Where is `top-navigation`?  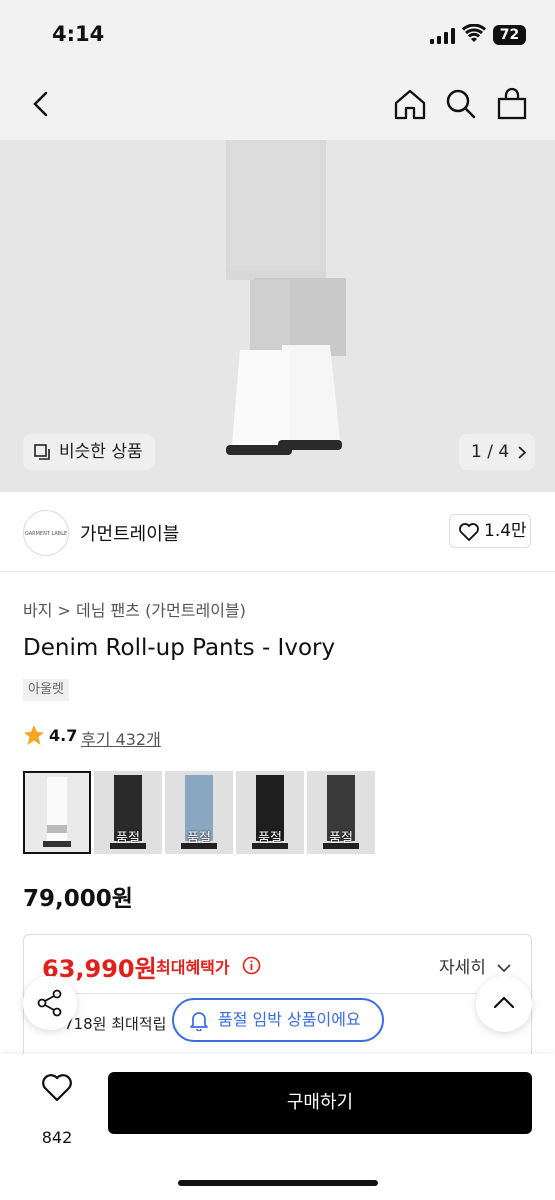 top-navigation is located at coordinates (277, 106).